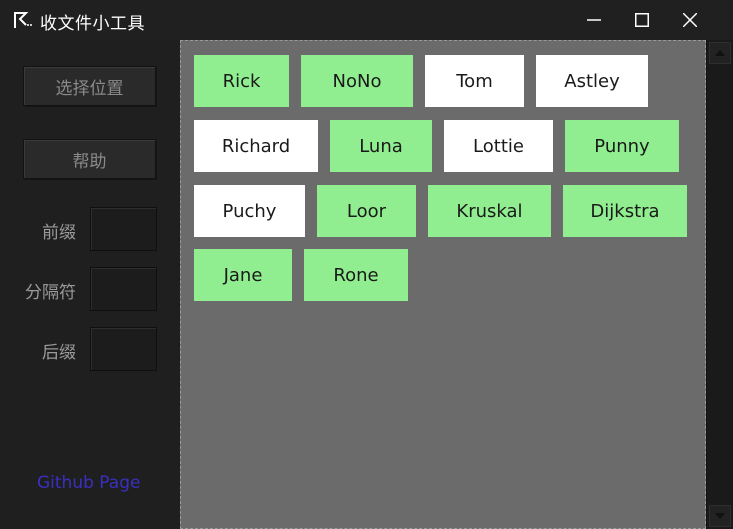 The image size is (733, 529). I want to click on separator-input, so click(123, 289).